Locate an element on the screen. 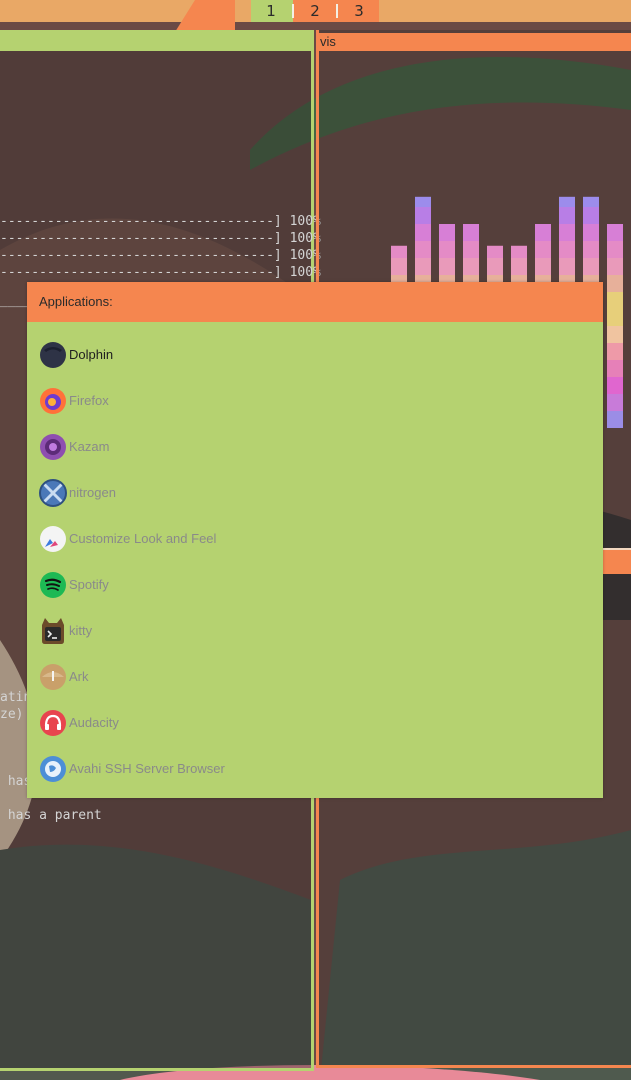  app-label: nitrogen is located at coordinates (92, 492).